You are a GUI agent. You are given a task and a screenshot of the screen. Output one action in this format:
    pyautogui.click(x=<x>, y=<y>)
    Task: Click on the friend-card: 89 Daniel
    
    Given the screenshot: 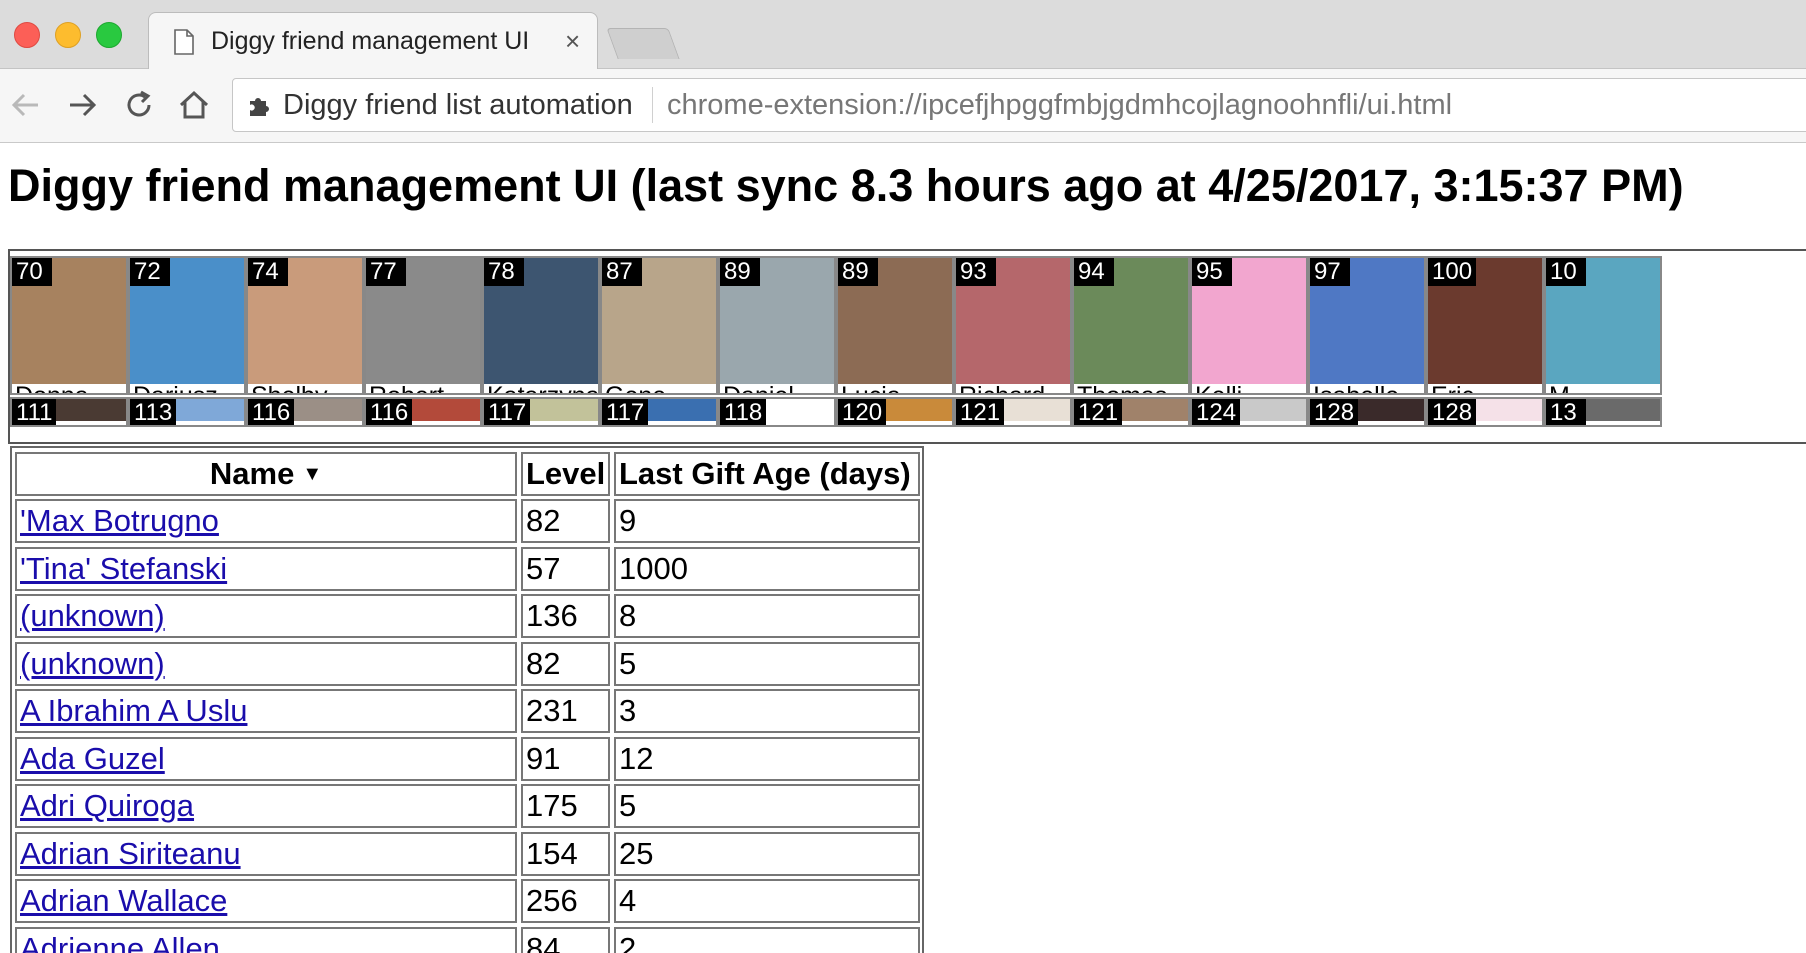 What is the action you would take?
    pyautogui.click(x=777, y=325)
    